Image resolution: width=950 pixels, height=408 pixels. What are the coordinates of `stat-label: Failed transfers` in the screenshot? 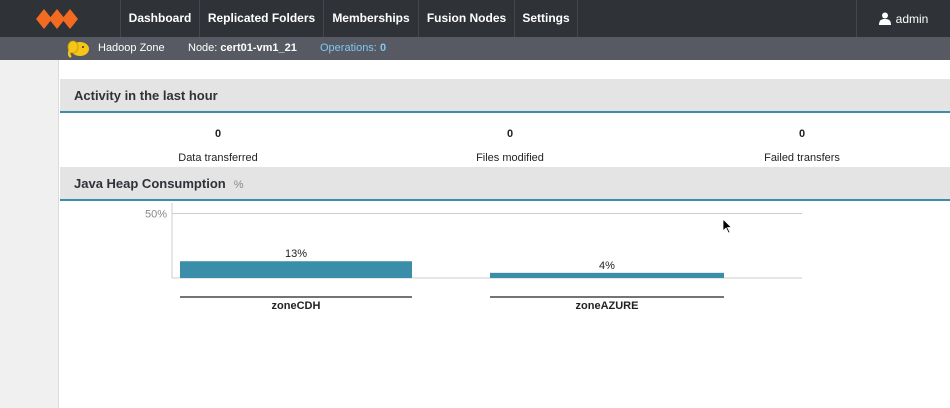 It's located at (802, 158).